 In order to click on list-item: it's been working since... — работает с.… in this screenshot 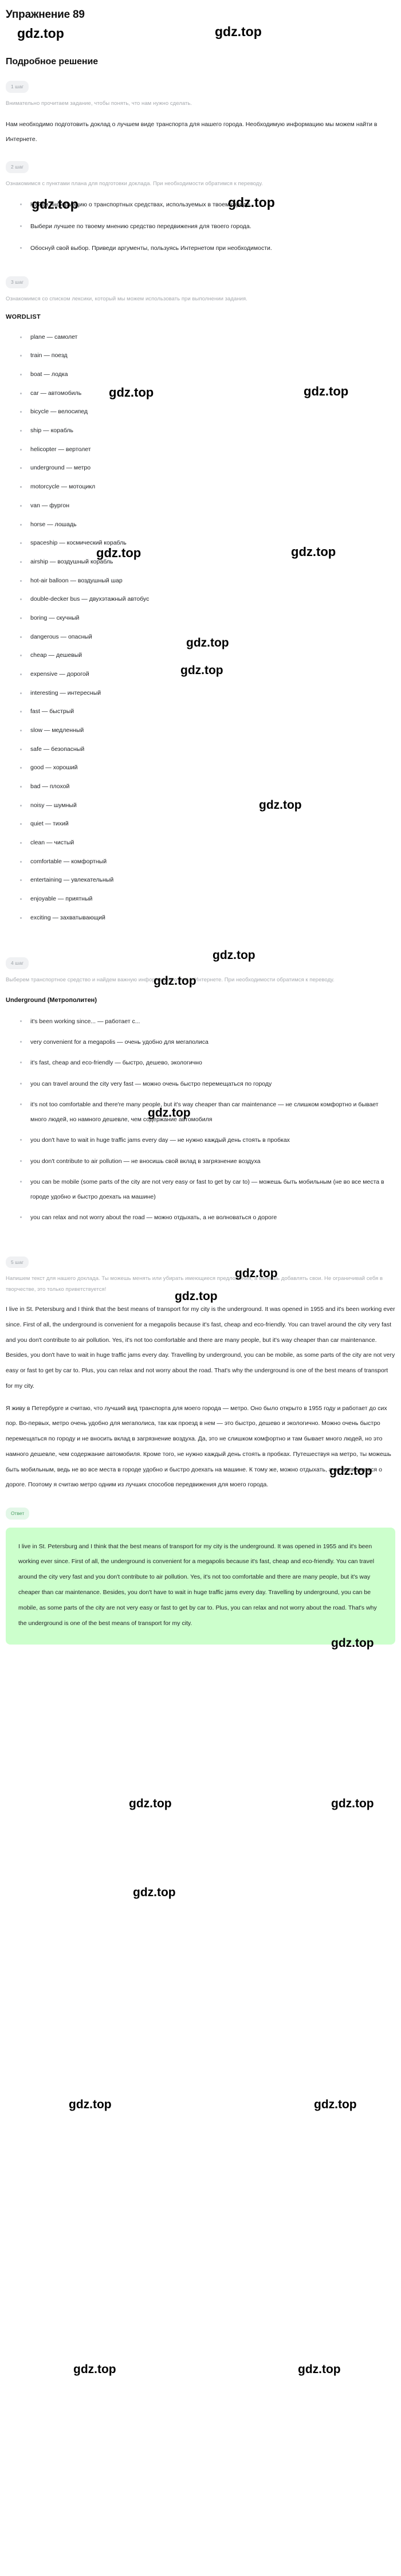, I will do `click(207, 1021)`.